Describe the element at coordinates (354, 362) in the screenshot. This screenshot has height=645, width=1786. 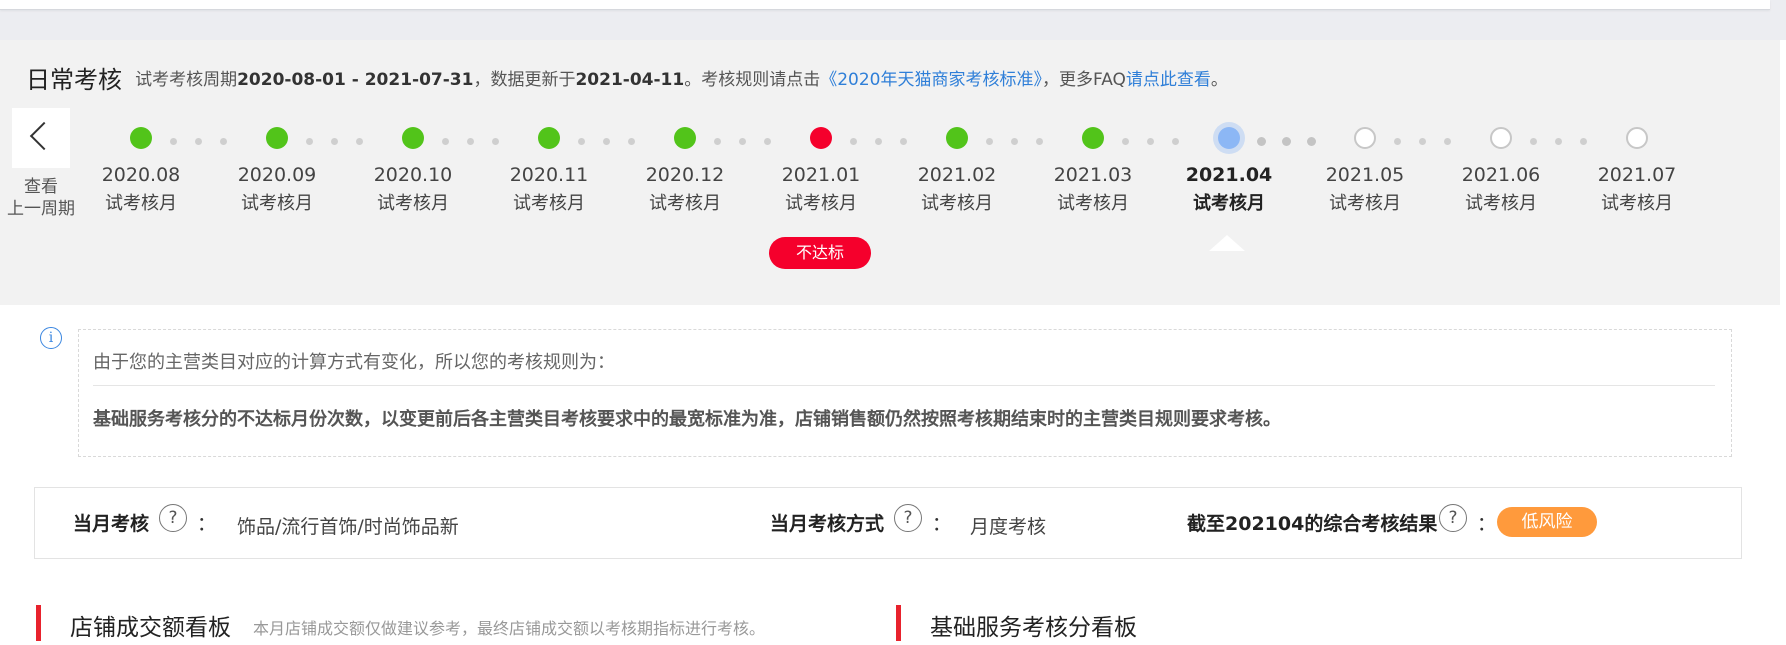
I see `rule-notice-intro: 由于您的主营类目对应的计算方式有变化，所以您的考核规则为：` at that location.